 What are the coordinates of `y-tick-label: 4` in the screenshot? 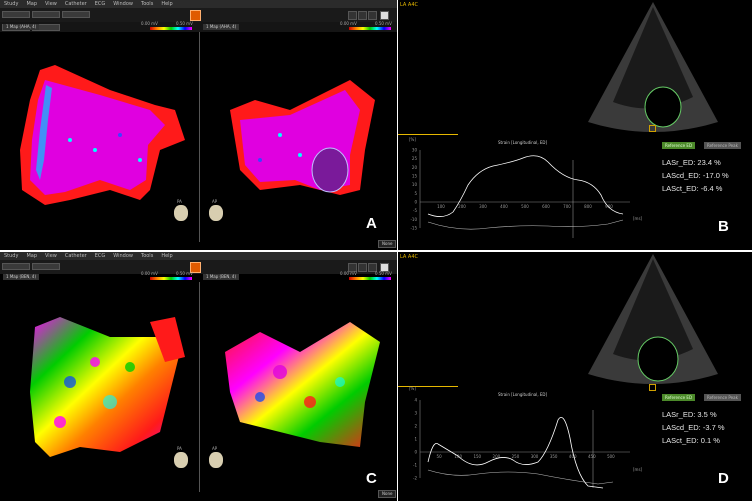 It's located at (415, 400).